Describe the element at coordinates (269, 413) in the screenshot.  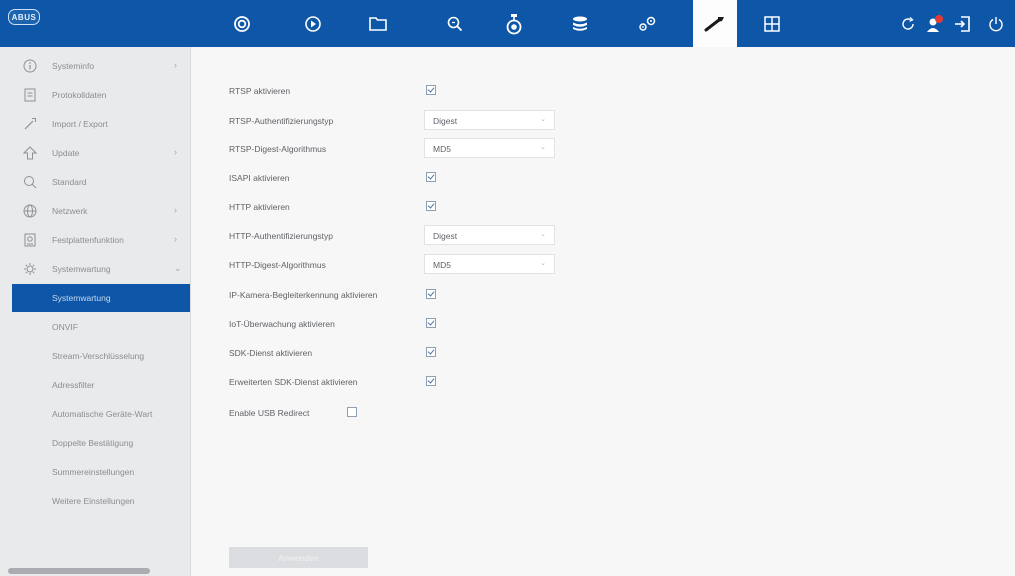
I see `setting-label: Enable USB Redirect` at that location.